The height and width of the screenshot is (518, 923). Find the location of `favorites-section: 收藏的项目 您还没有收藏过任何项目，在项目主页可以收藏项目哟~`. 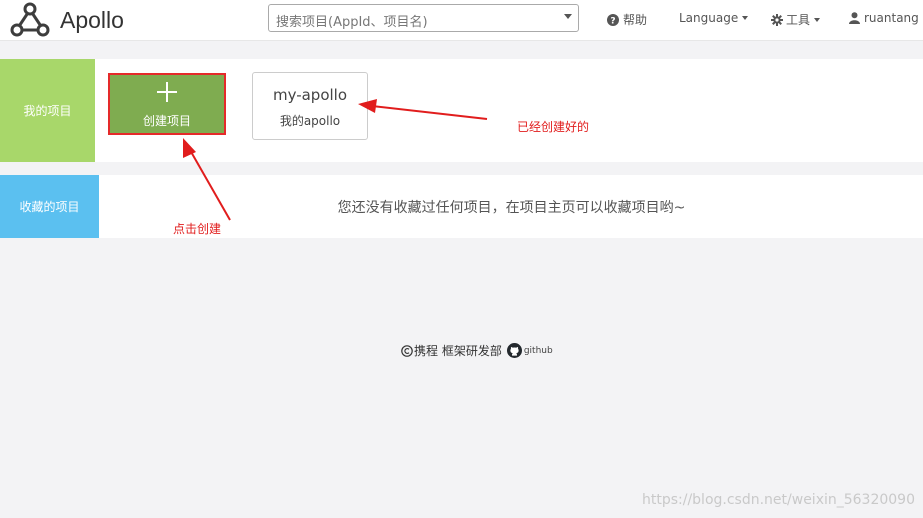

favorites-section: 收藏的项目 您还没有收藏过任何项目，在项目主页可以收藏项目哟~ is located at coordinates (461, 206).